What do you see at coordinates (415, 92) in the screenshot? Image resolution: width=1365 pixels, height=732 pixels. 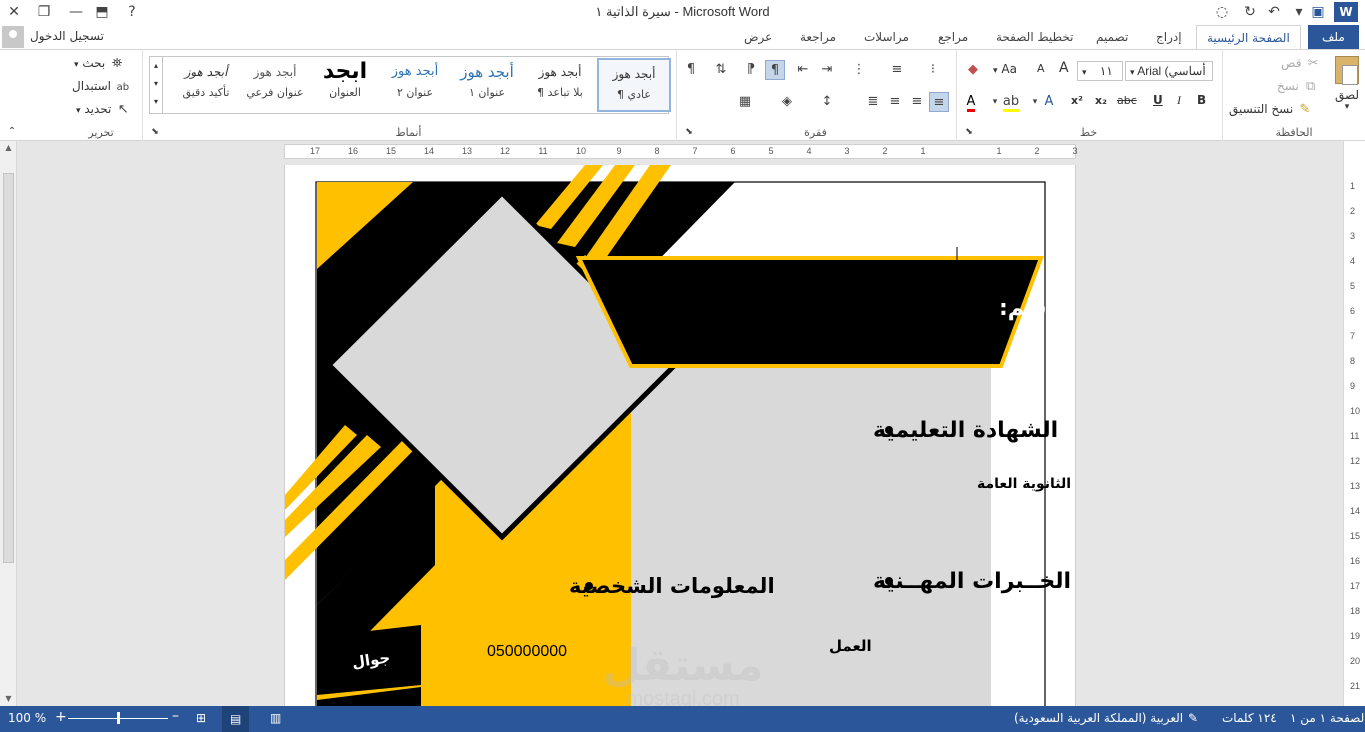 I see `style-name: عنوان ٢` at bounding box center [415, 92].